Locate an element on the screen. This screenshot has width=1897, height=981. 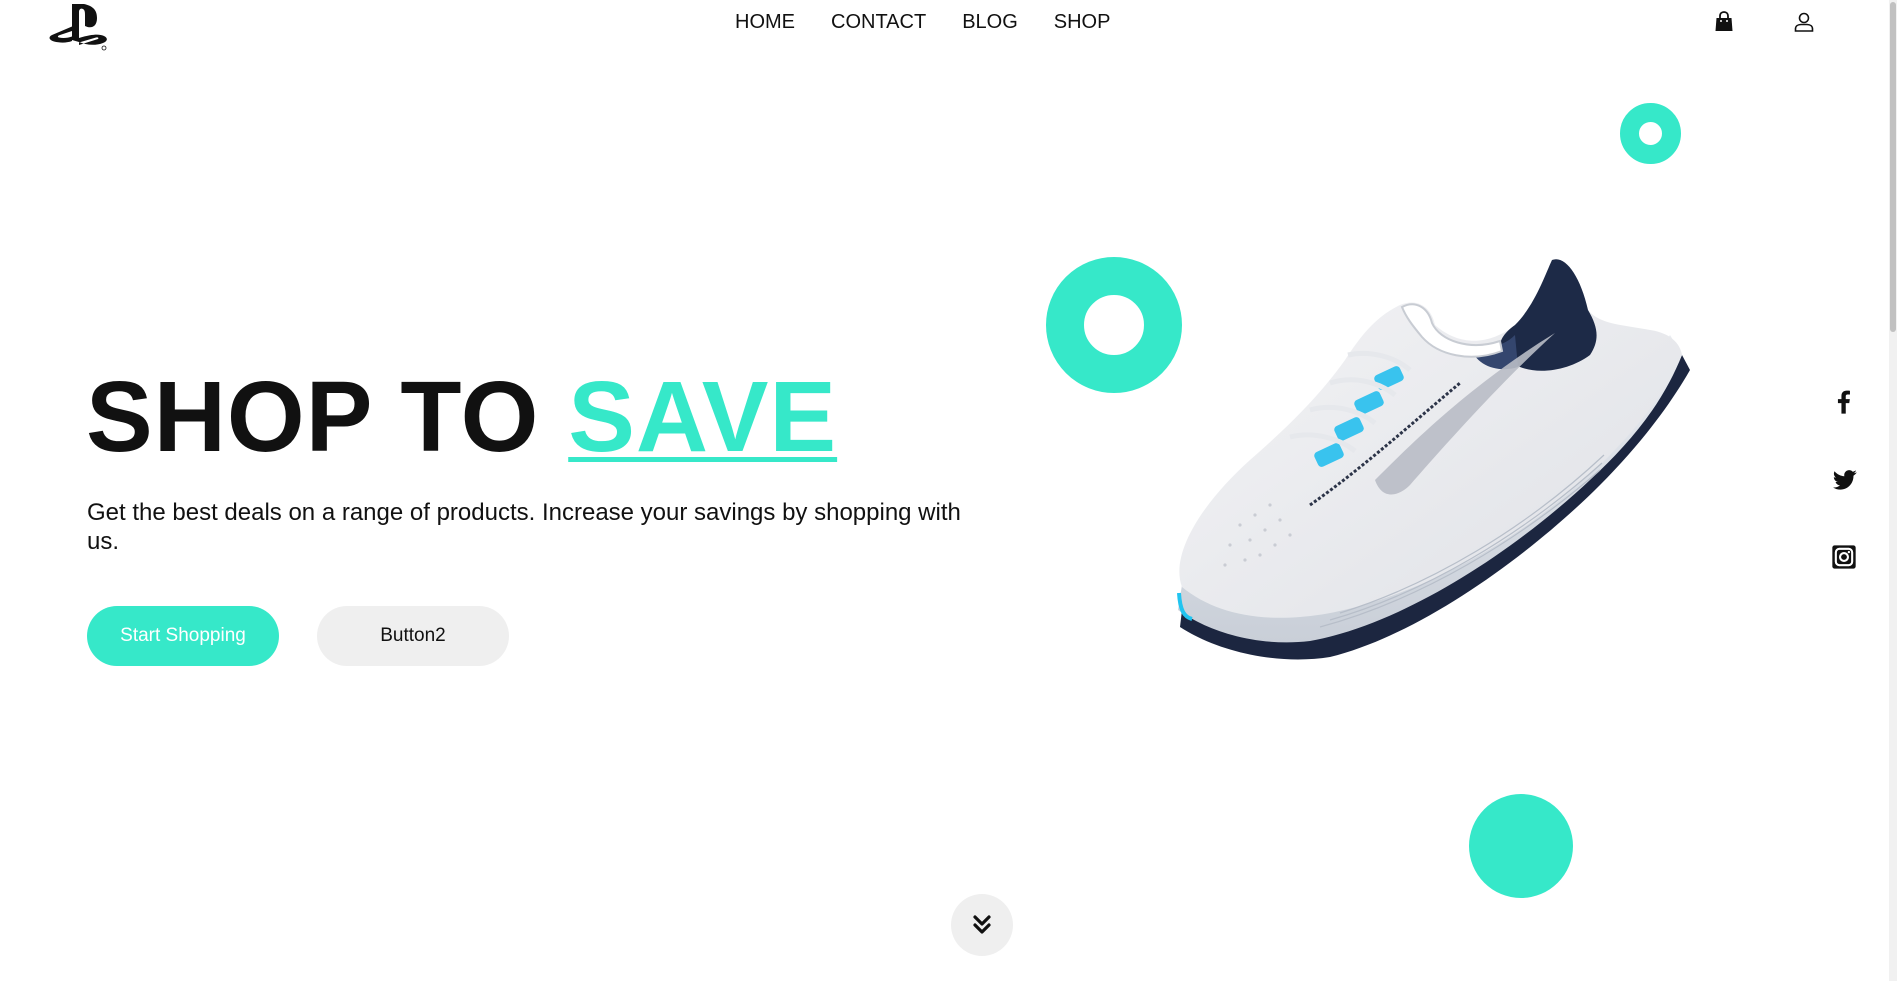
playstation-logo-icon is located at coordinates (79, 27).